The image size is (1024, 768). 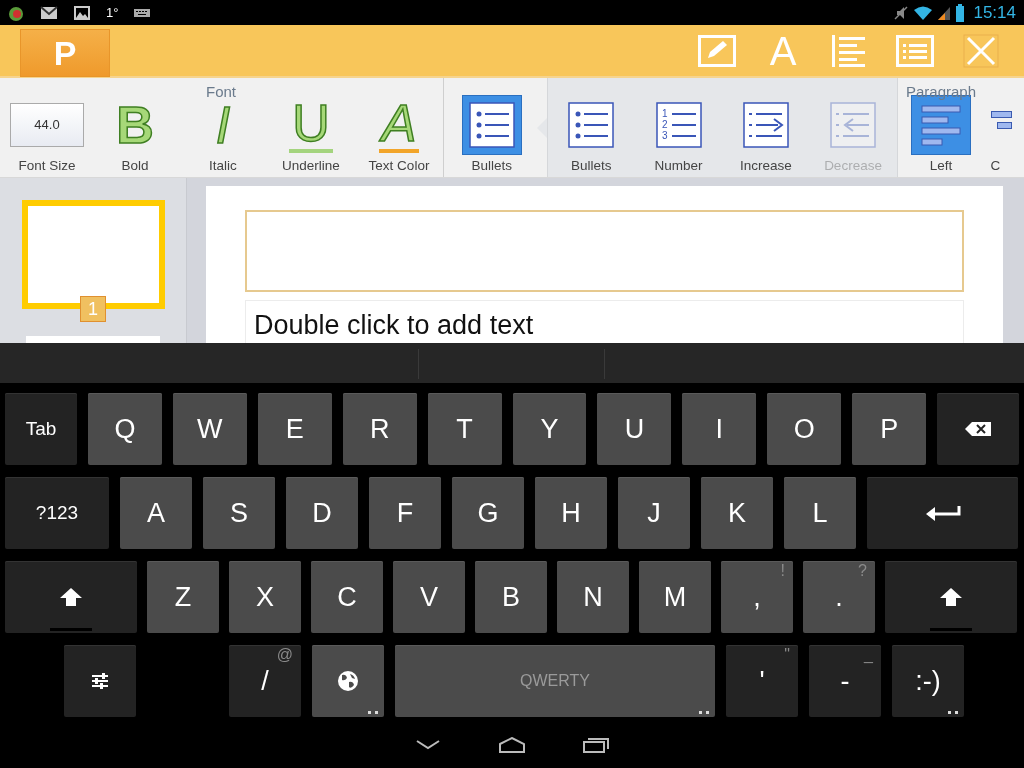 I want to click on key: U, so click(x=634, y=429).